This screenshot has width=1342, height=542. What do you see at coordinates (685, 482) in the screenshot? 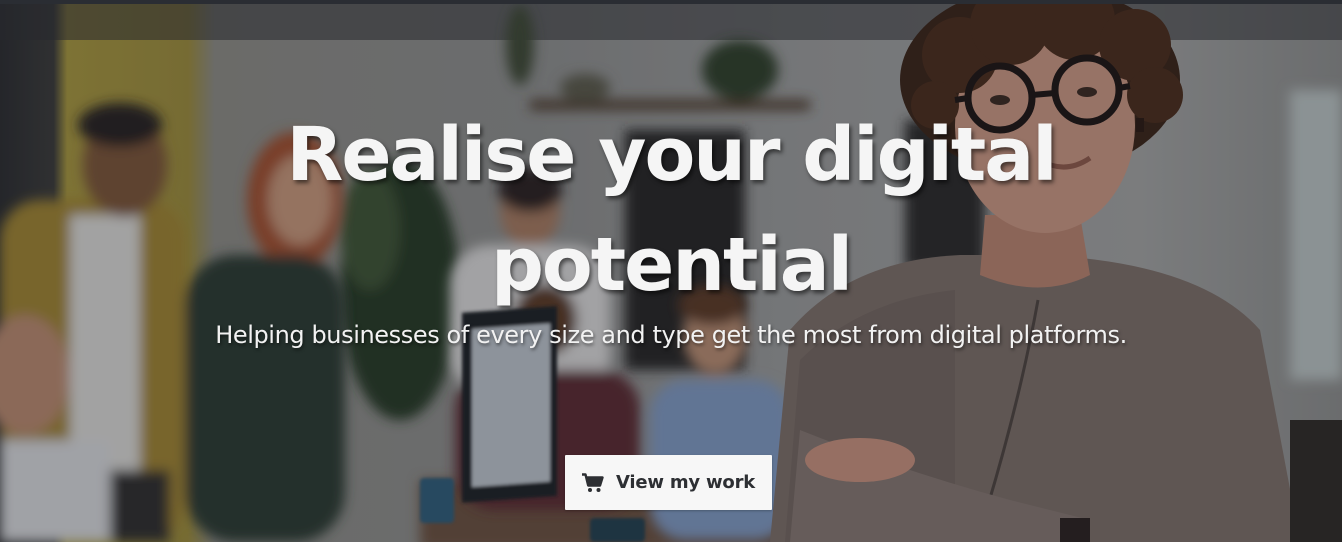
I see `view-my-work-label: View my work` at bounding box center [685, 482].